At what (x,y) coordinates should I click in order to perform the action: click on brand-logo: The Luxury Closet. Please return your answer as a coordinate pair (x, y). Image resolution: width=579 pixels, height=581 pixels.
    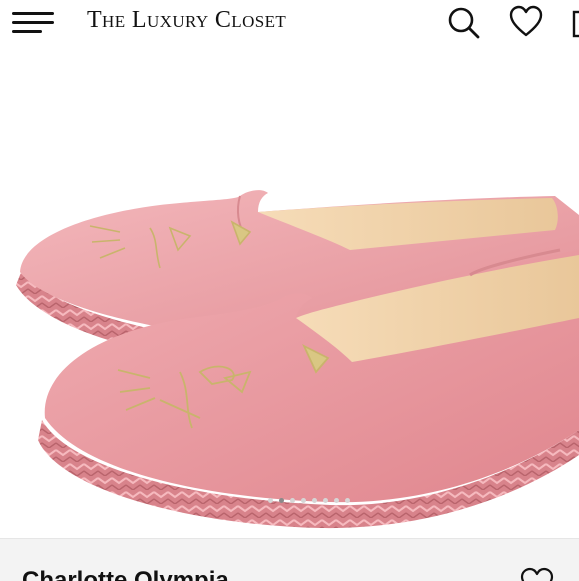
    Looking at the image, I should click on (186, 20).